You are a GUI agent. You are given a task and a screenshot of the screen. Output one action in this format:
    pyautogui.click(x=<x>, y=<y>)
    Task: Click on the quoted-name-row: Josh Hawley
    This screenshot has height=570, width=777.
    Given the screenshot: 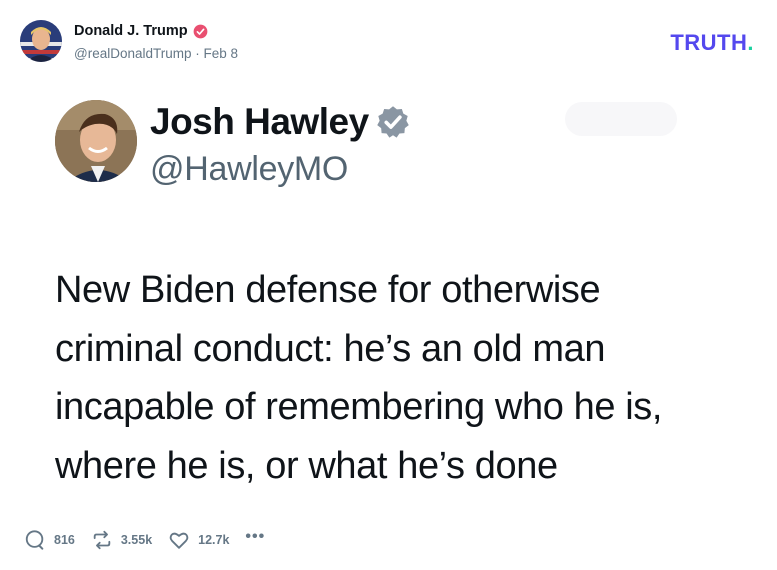 What is the action you would take?
    pyautogui.click(x=280, y=122)
    